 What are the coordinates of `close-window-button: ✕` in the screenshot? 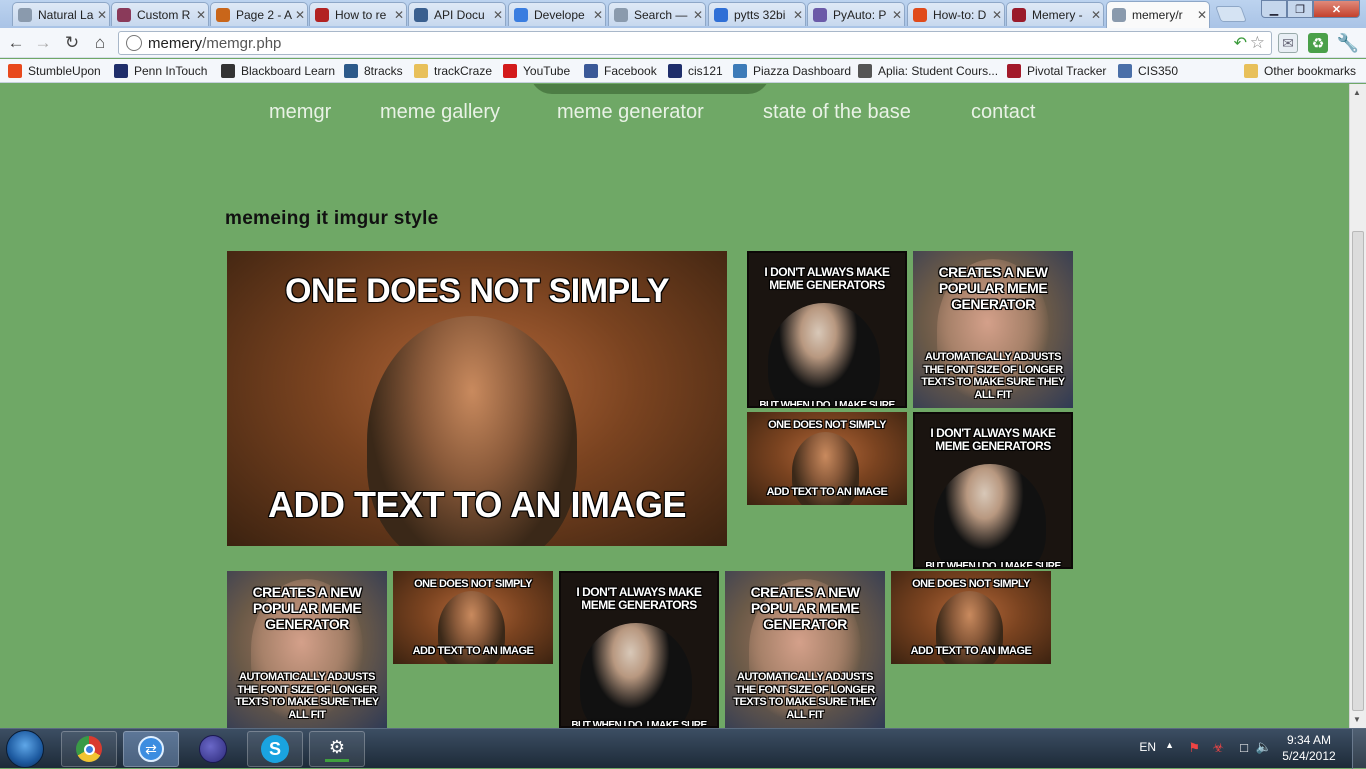 It's located at (1336, 9).